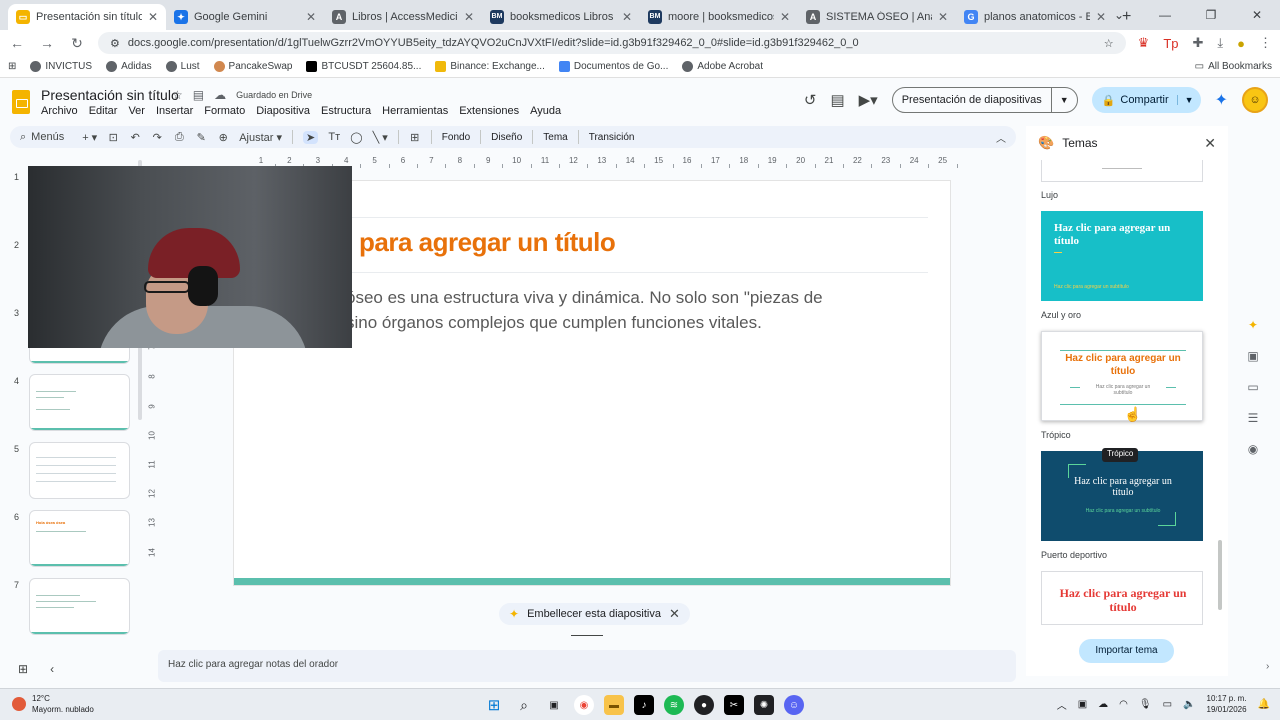 Image resolution: width=1280 pixels, height=720 pixels. Describe the element at coordinates (584, 705) in the screenshot. I see `chrome-icon: ◉` at that location.